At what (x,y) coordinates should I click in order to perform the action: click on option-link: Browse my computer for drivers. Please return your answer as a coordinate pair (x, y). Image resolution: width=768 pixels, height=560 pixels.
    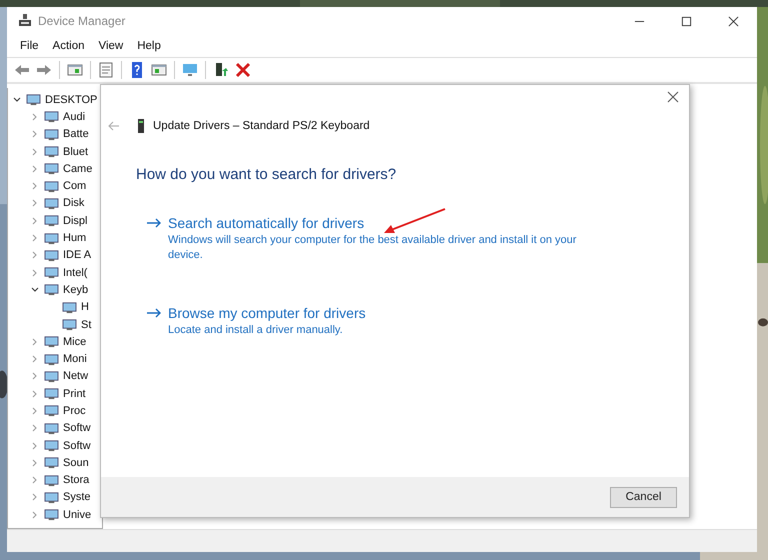
    Looking at the image, I should click on (267, 313).